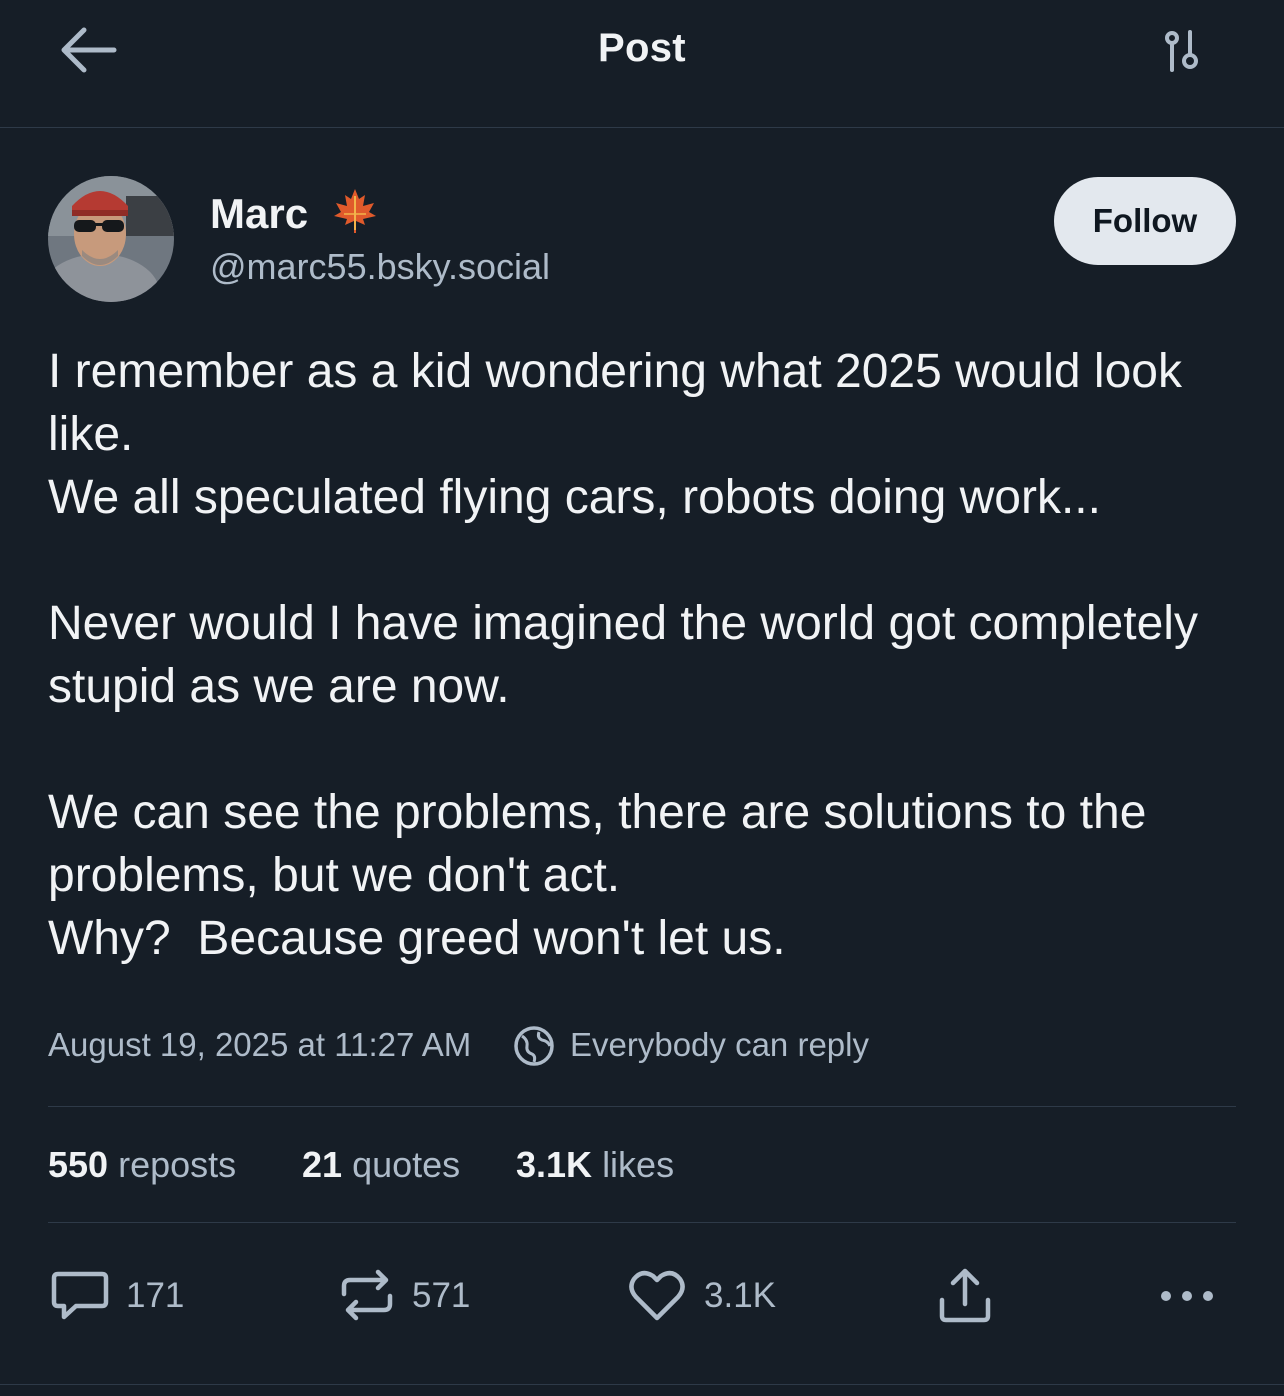  Describe the element at coordinates (259, 214) in the screenshot. I see `author-name: Marc` at that location.